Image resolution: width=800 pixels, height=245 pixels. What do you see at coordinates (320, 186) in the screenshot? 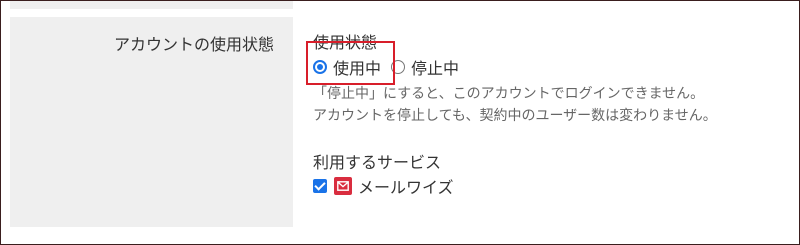
I see `service-checkbox` at bounding box center [320, 186].